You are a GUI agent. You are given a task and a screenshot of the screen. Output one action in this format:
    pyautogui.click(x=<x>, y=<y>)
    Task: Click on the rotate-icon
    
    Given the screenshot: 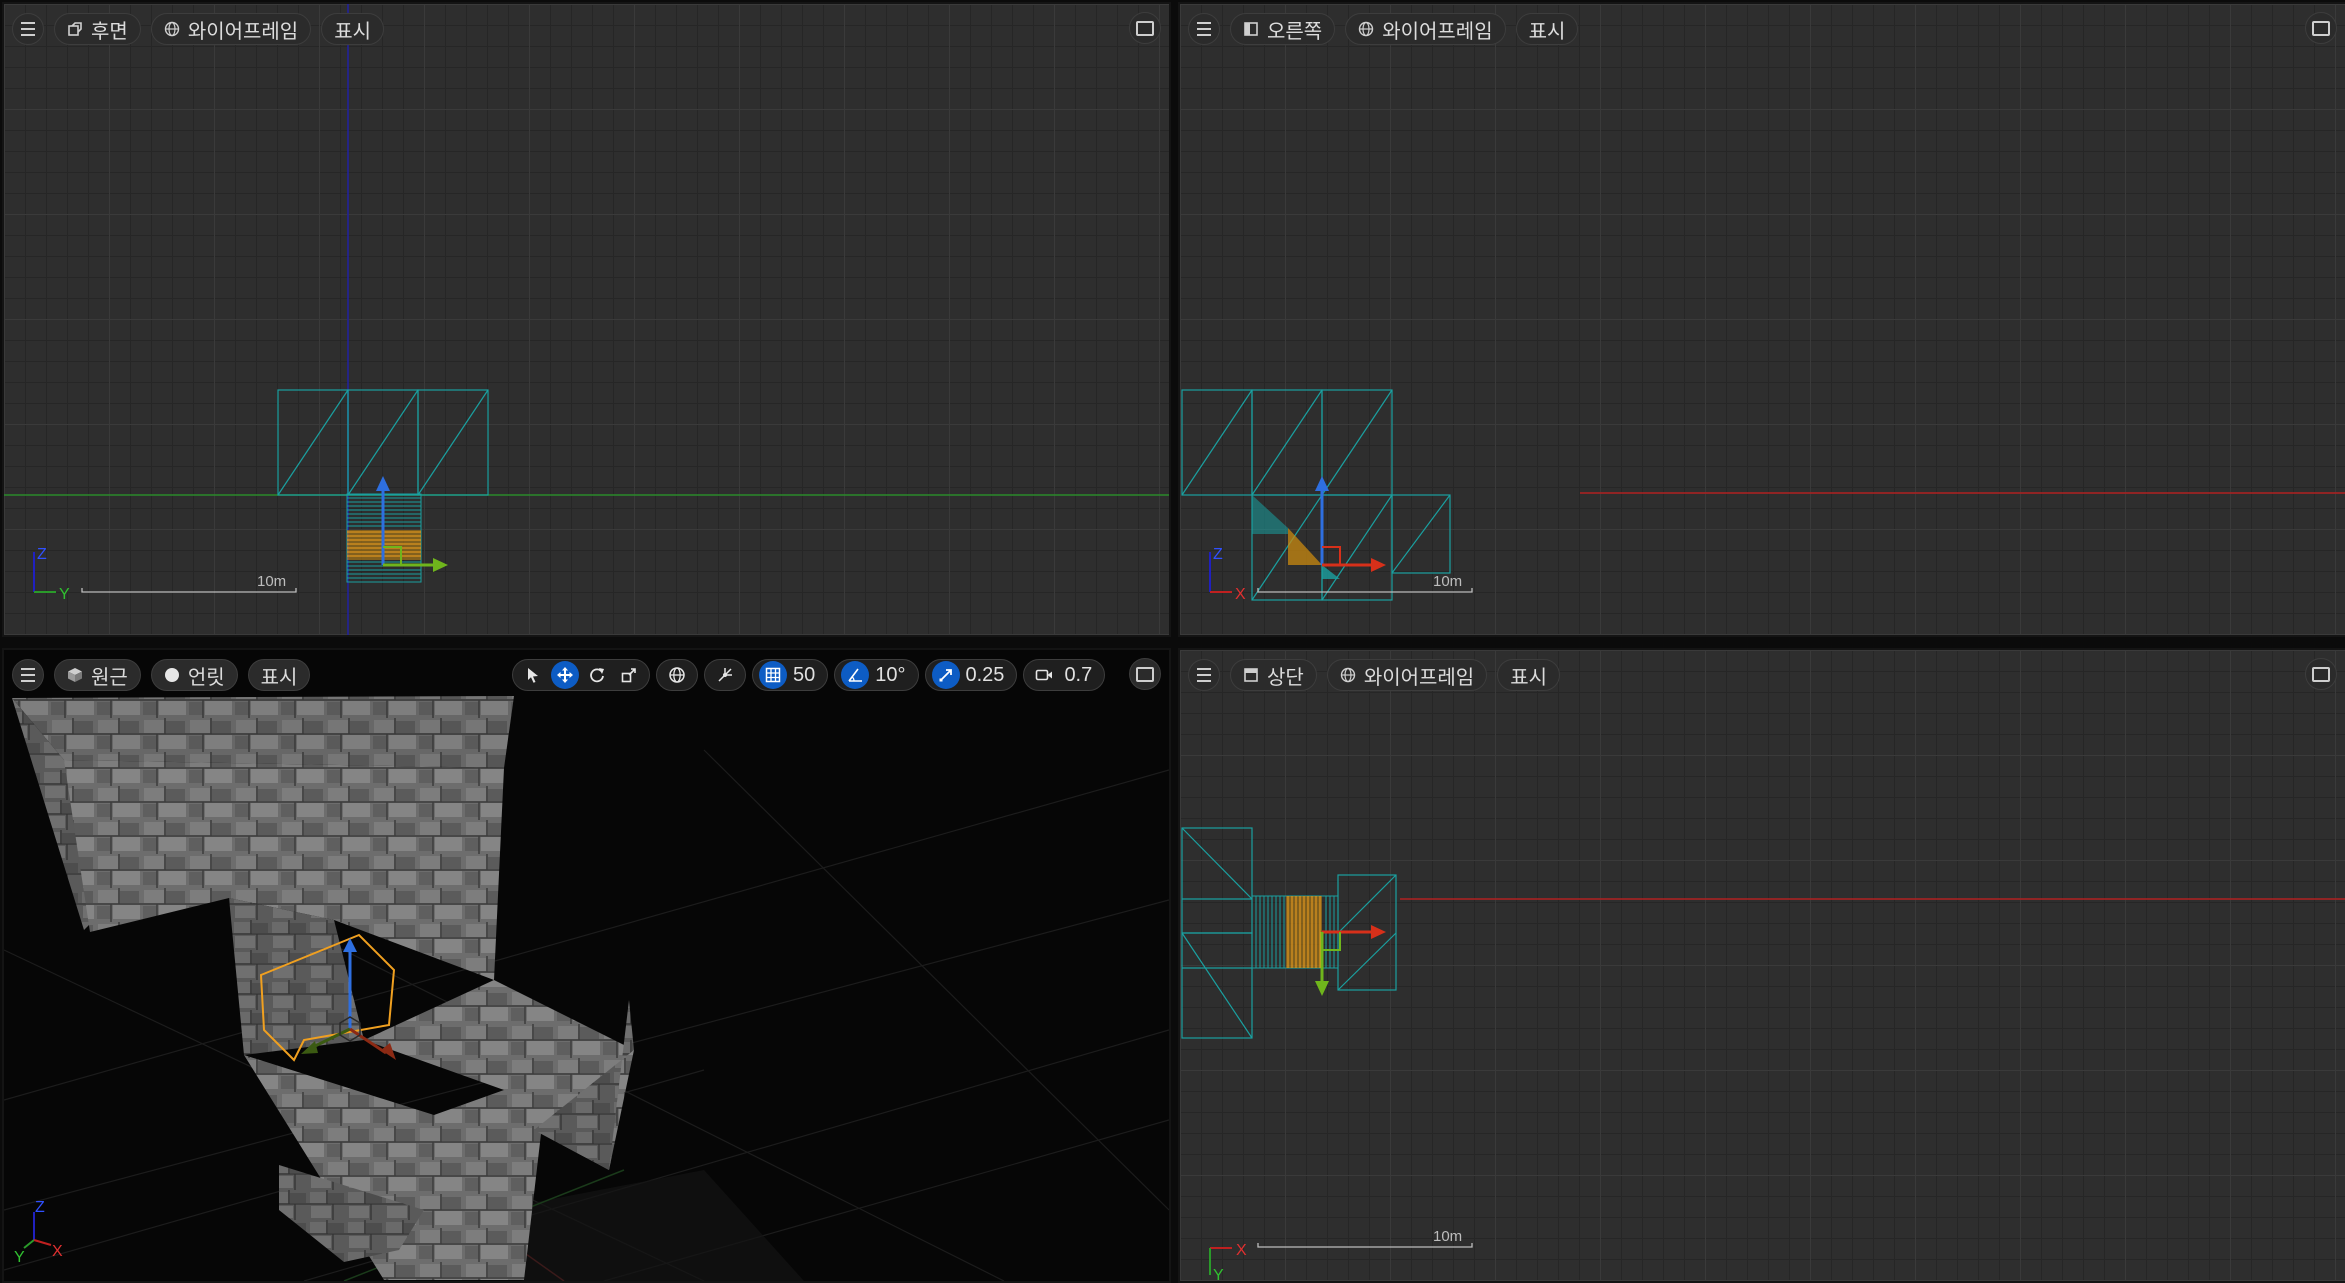 What is the action you would take?
    pyautogui.click(x=597, y=675)
    